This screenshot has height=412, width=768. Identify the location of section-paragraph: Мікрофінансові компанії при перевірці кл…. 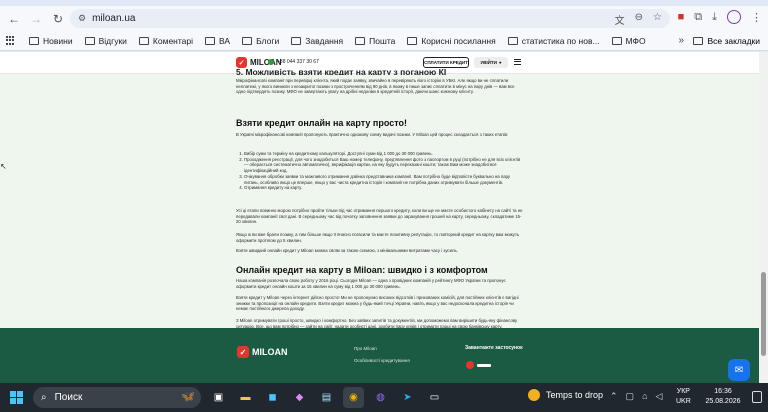
(375, 86).